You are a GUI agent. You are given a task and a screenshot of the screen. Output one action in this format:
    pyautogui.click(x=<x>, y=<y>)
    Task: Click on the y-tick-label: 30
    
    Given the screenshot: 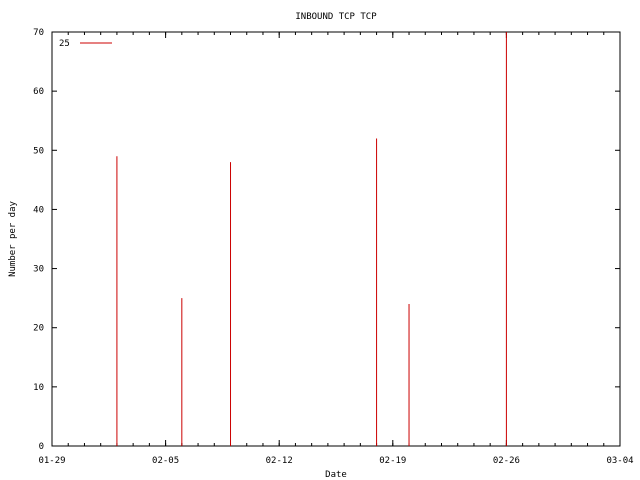 What is the action you would take?
    pyautogui.click(x=38, y=270)
    